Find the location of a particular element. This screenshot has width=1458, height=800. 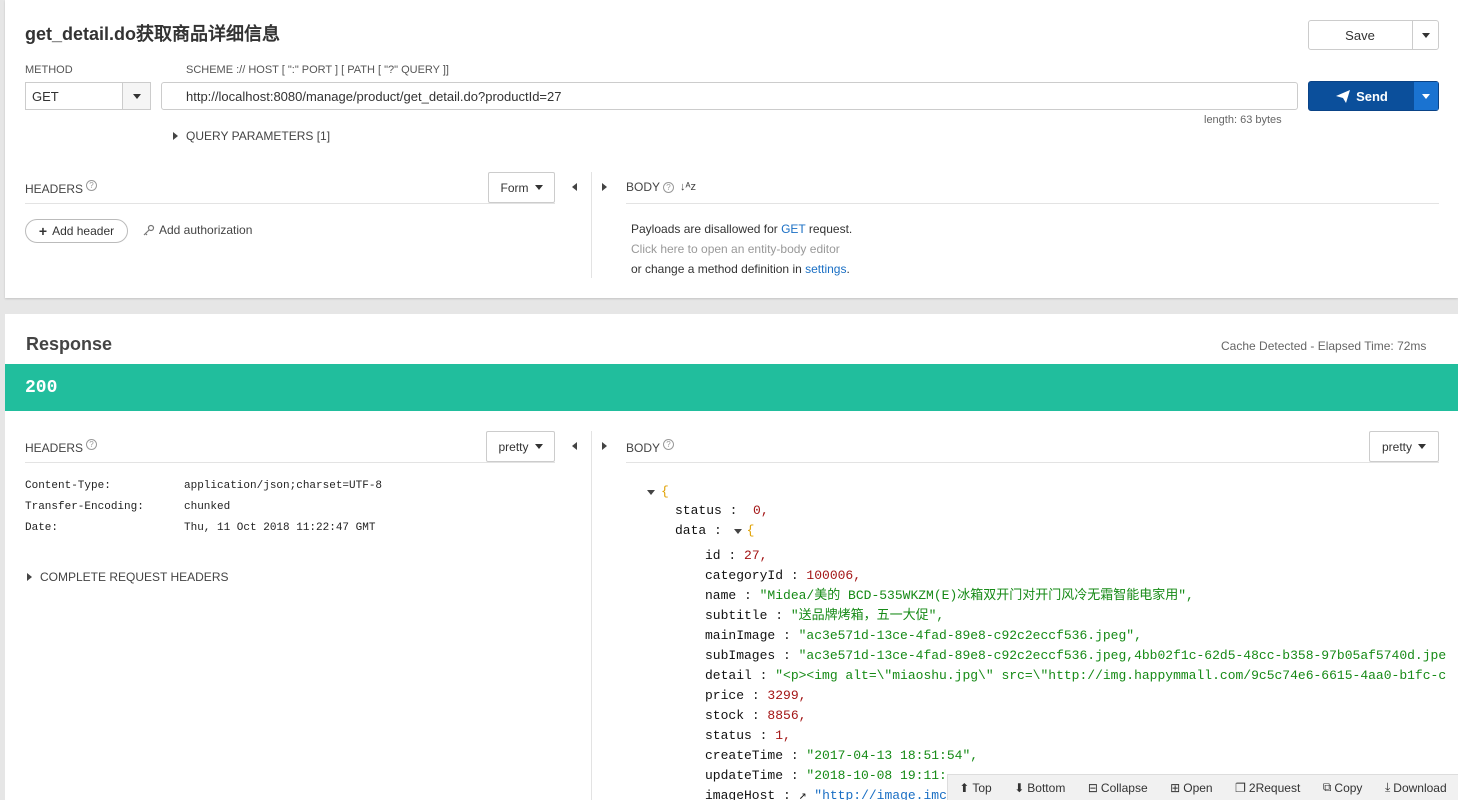

json-field-line: updateTime : "2018-10-08 19:11: is located at coordinates (826, 775).